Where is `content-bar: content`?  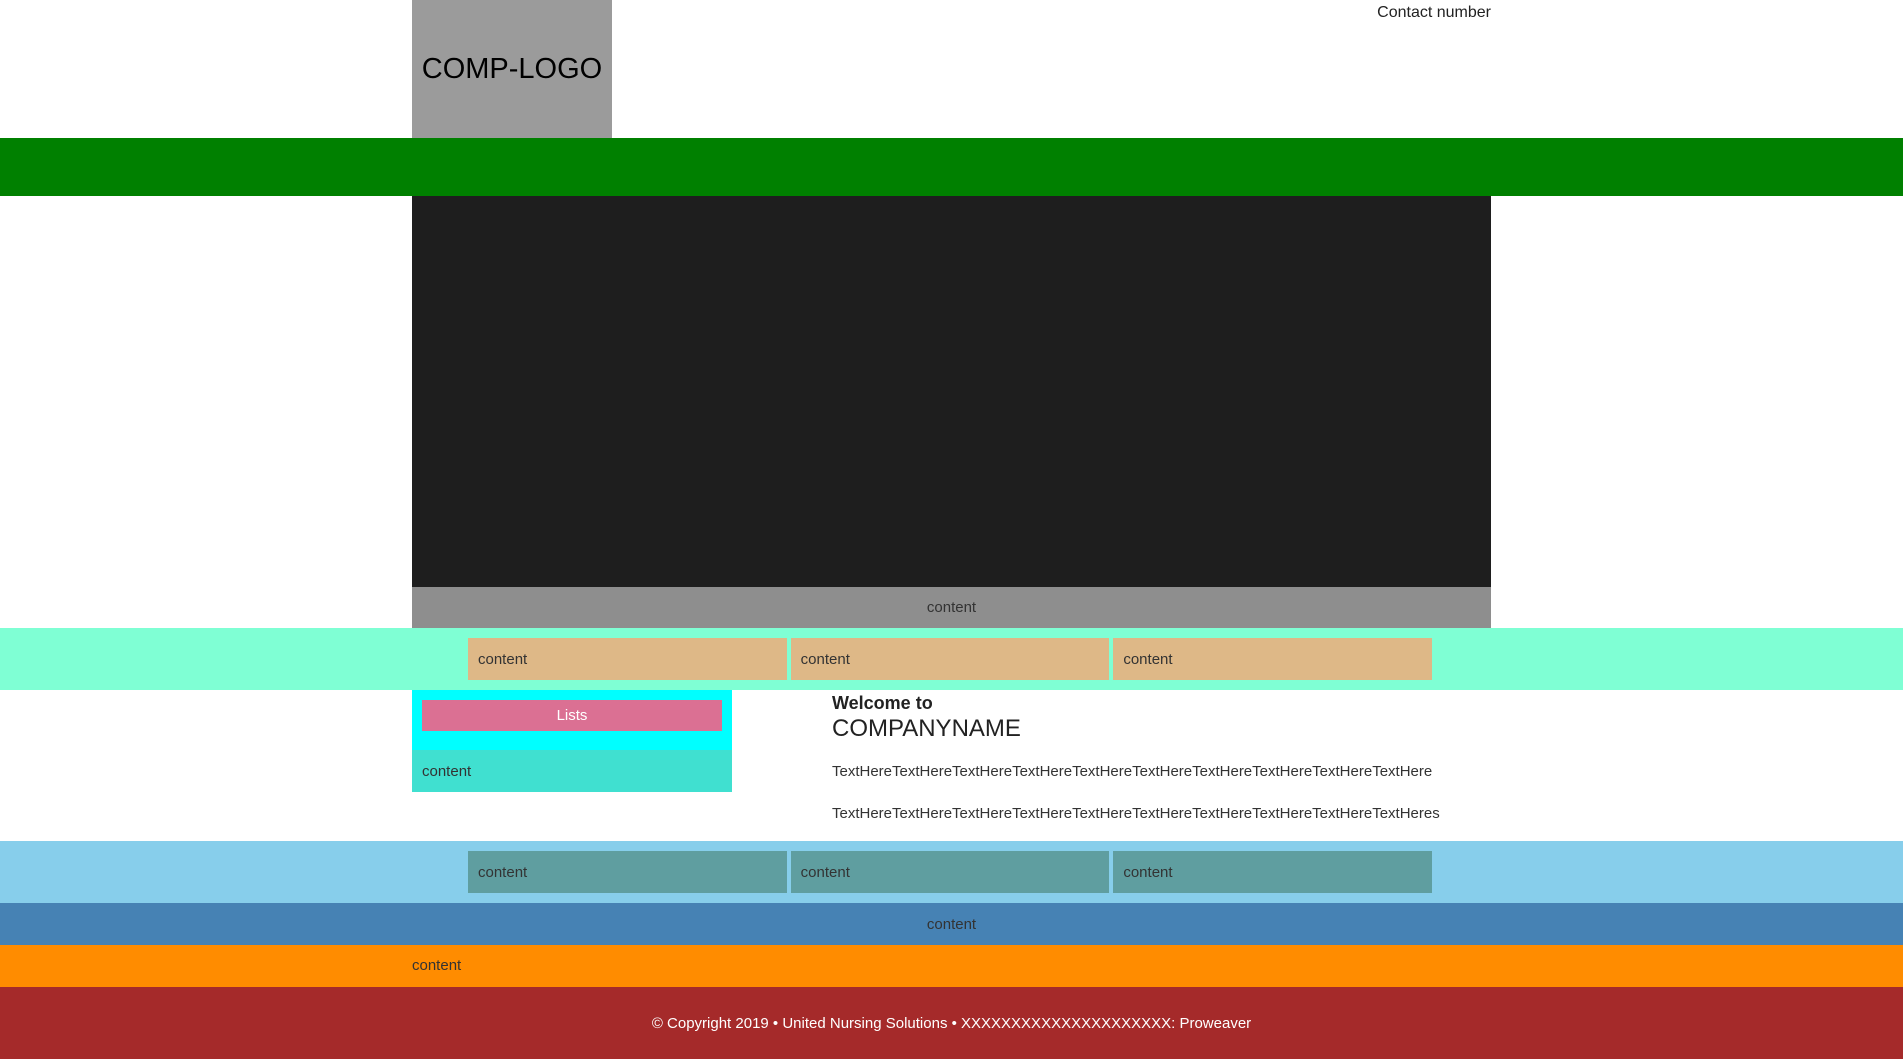
content-bar: content is located at coordinates (951, 924).